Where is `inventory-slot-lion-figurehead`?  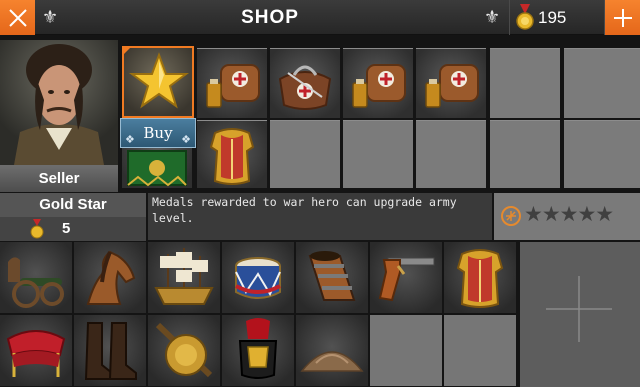
inventory-slot-lion-figurehead is located at coordinates (184, 350).